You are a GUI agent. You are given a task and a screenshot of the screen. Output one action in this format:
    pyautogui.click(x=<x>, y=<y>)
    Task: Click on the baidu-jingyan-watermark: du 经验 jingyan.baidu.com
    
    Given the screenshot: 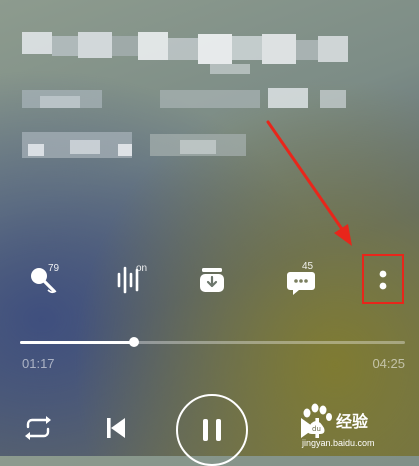 What is the action you would take?
    pyautogui.click(x=357, y=428)
    